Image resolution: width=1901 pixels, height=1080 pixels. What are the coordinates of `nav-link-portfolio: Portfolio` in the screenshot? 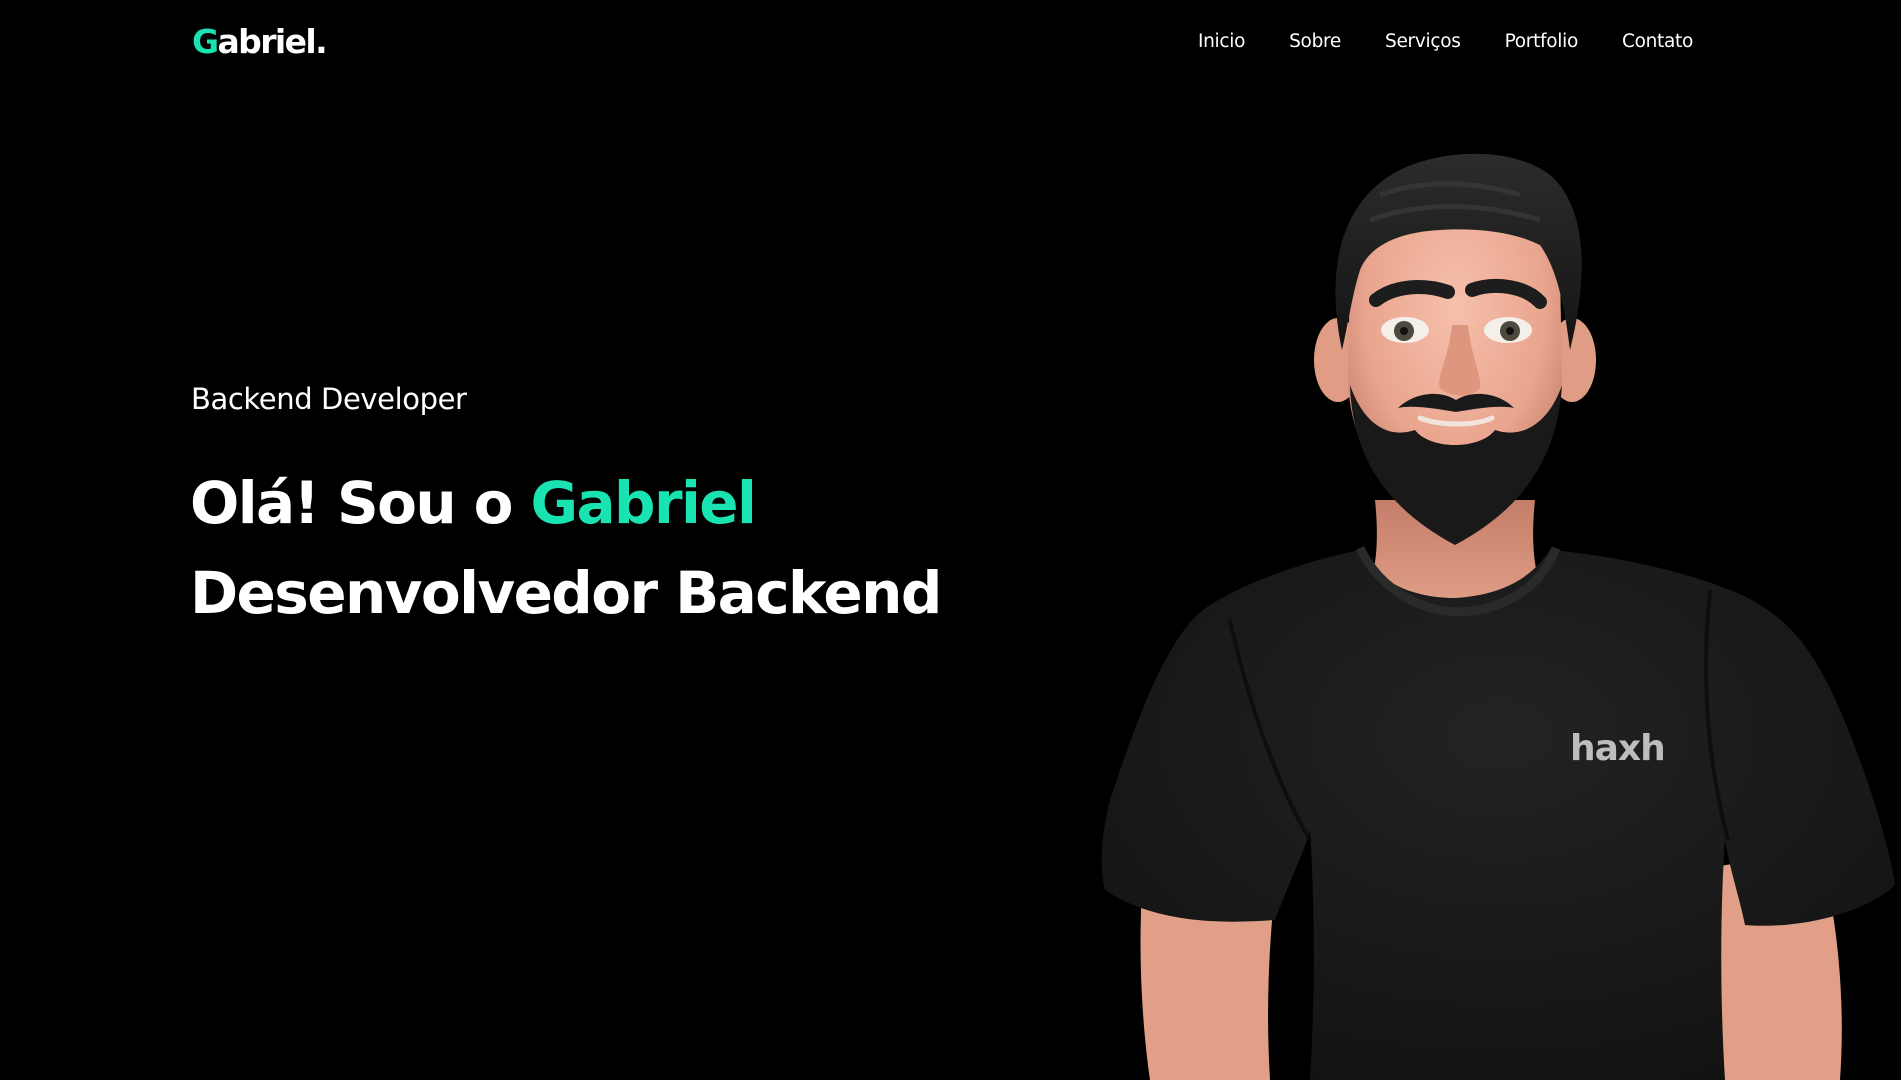 It's located at (1542, 42).